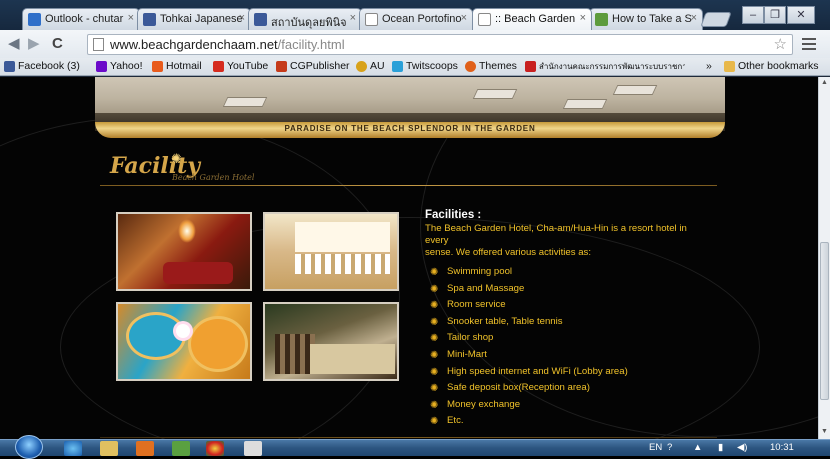 This screenshot has height=459, width=830. I want to click on hotmail-icon, so click(157, 66).